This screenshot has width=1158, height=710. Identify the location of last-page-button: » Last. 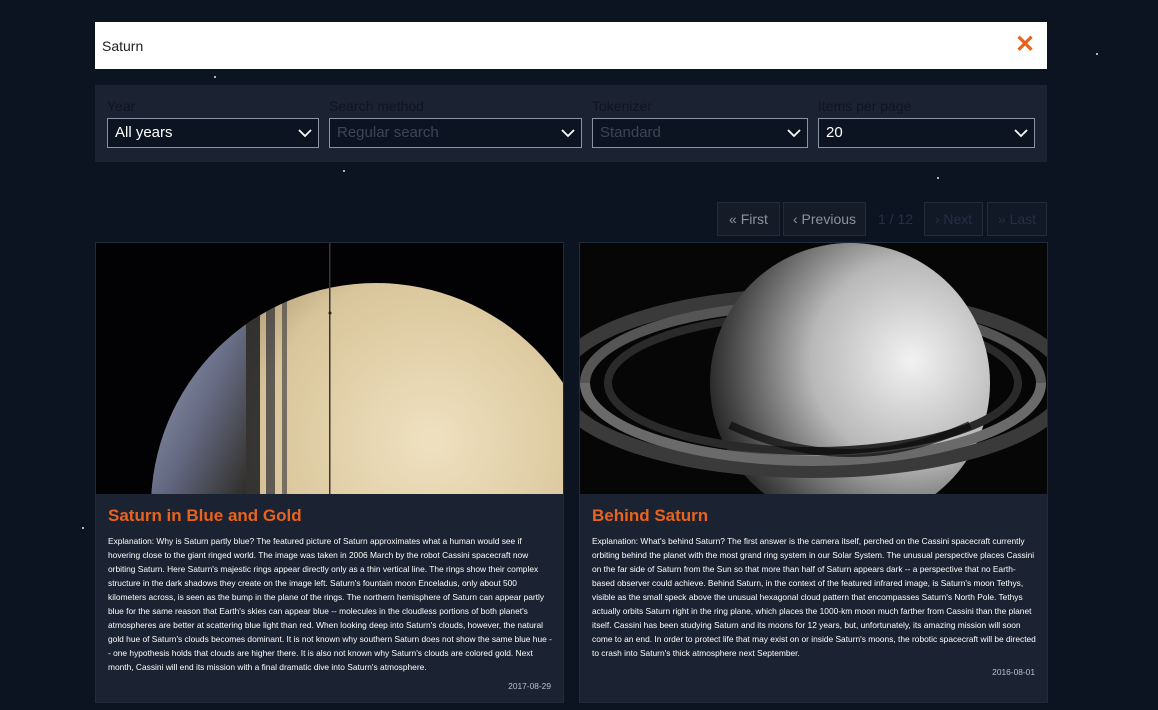
(1017, 219).